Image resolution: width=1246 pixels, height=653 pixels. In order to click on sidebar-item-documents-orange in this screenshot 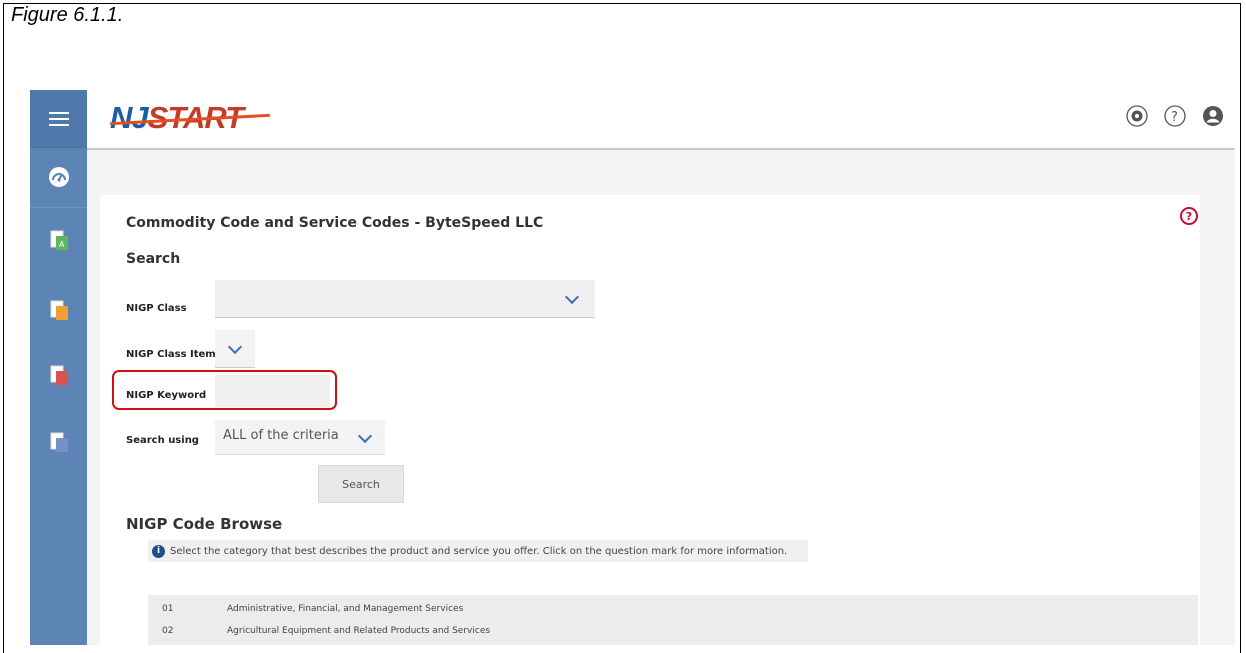, I will do `click(58, 310)`.